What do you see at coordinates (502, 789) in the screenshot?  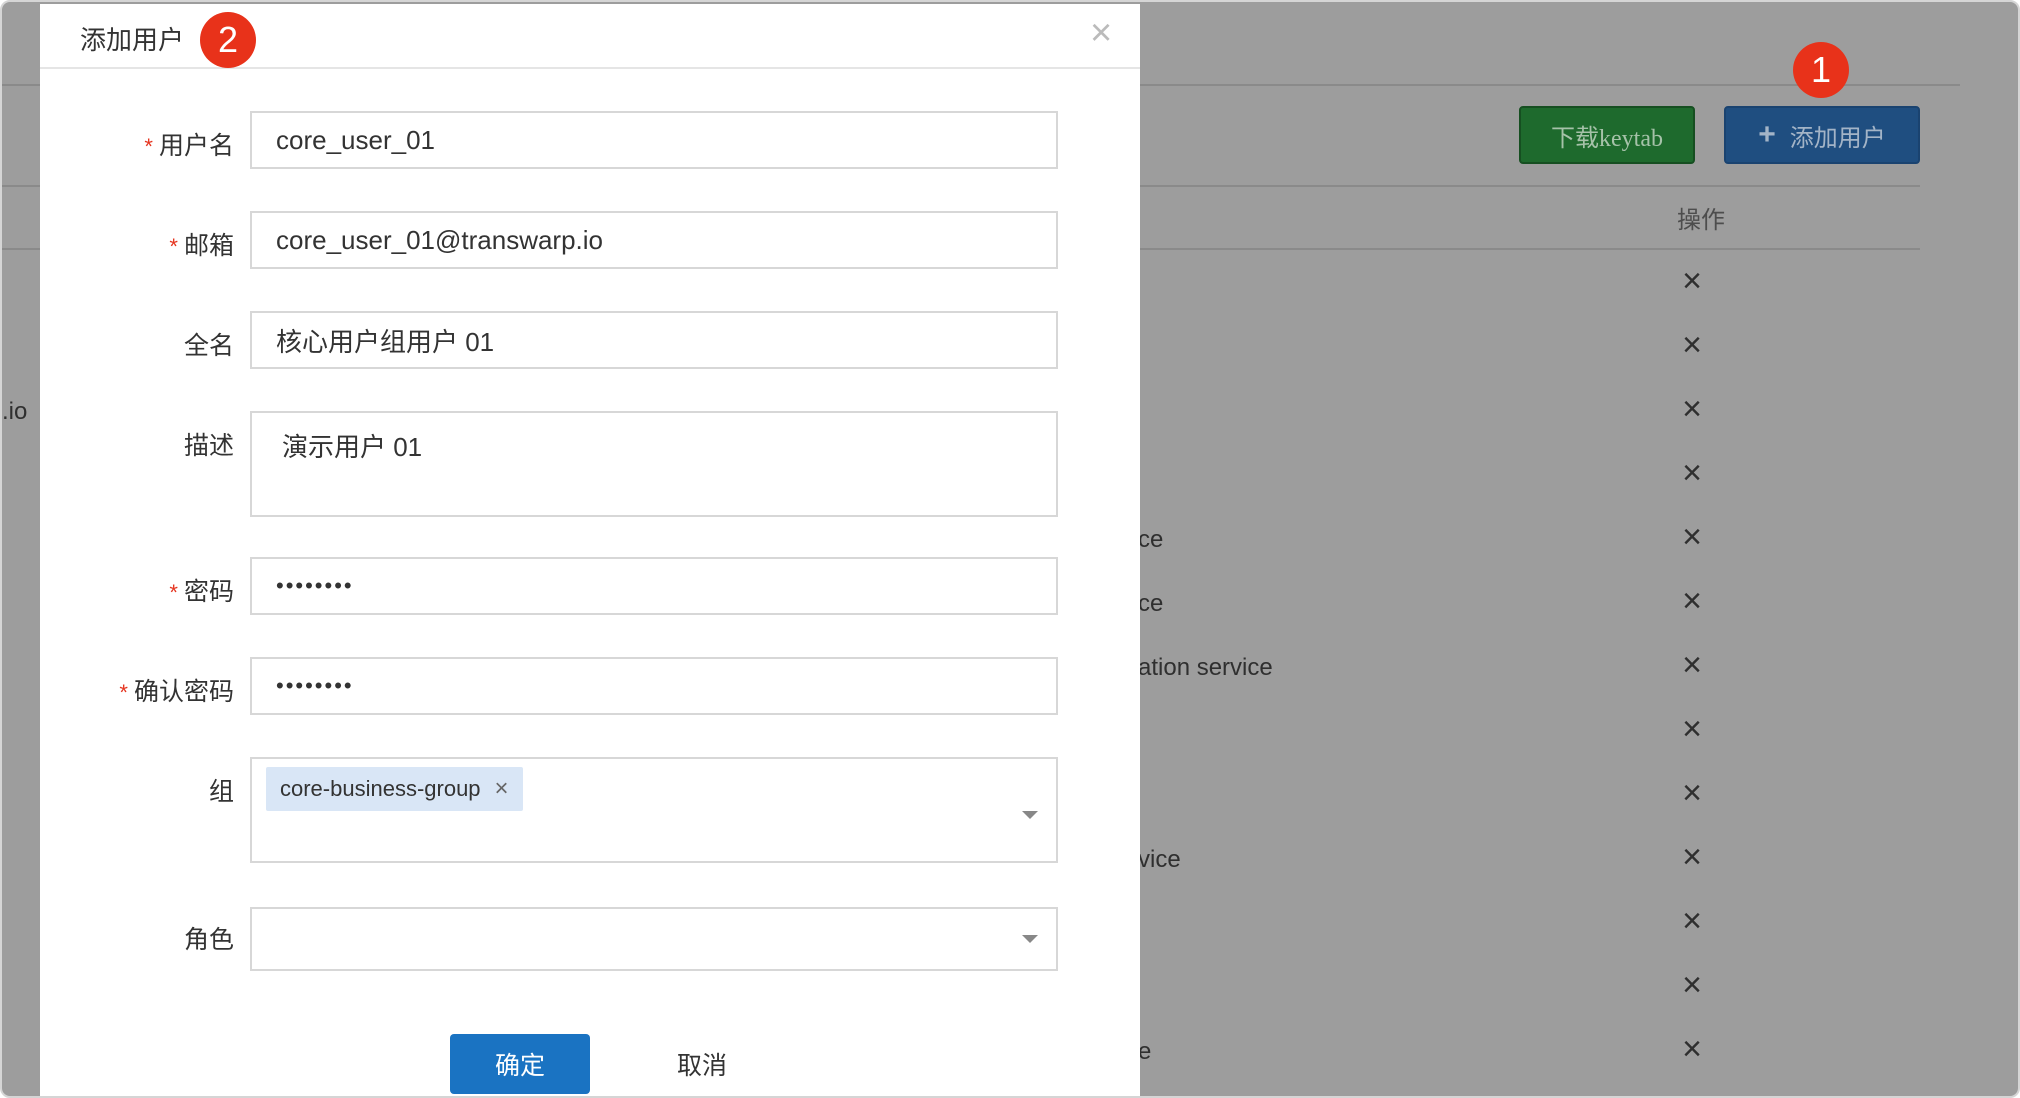 I see `tag-remove-icon: ×` at bounding box center [502, 789].